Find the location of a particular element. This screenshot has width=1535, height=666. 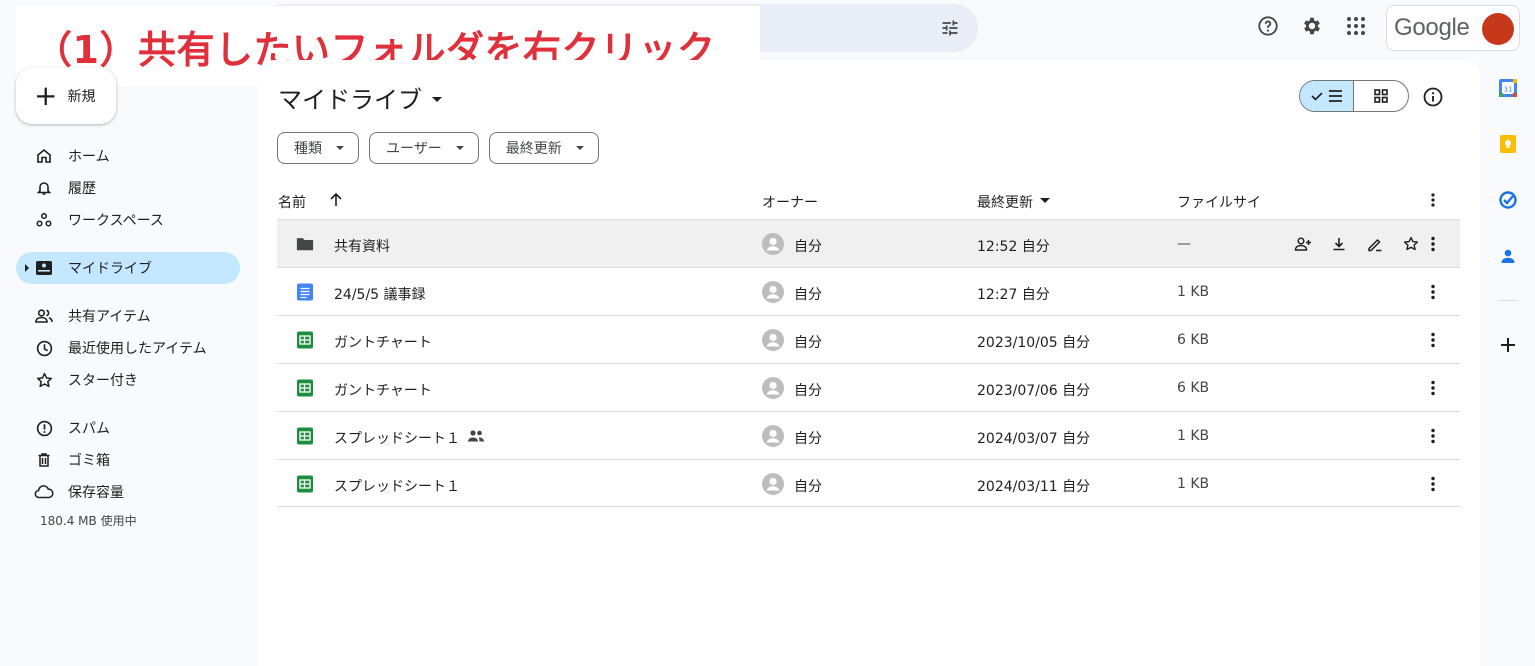

sidebar-item-my-drive: マイドライブ is located at coordinates (128, 268).